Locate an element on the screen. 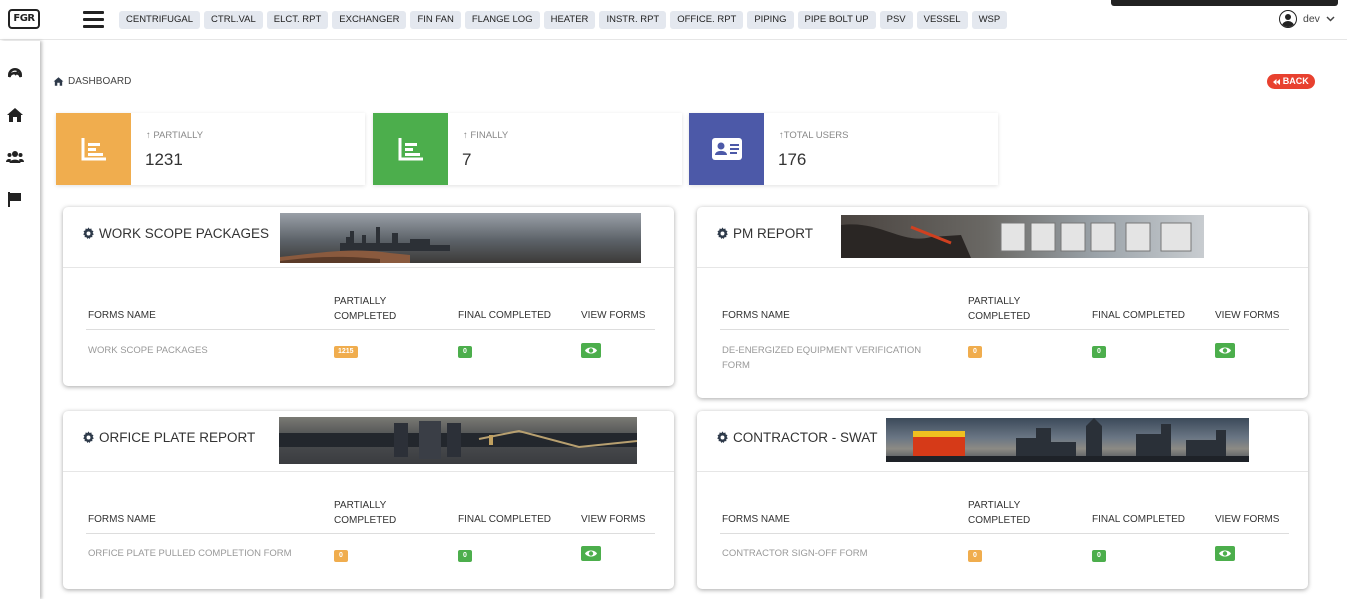 The height and width of the screenshot is (599, 1347). back-button: BACK is located at coordinates (1291, 81).